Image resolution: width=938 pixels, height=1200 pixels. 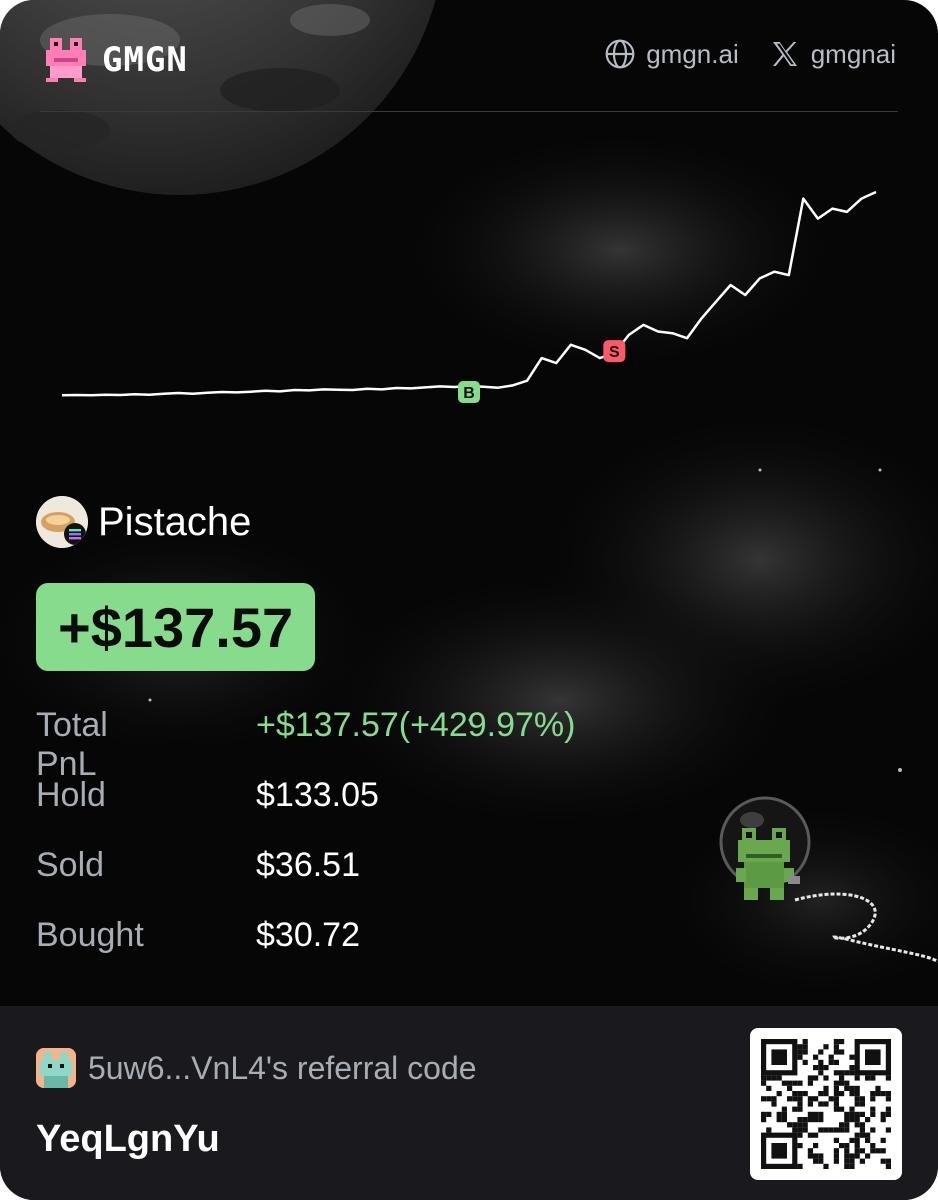 I want to click on sell-marker: S, so click(x=614, y=351).